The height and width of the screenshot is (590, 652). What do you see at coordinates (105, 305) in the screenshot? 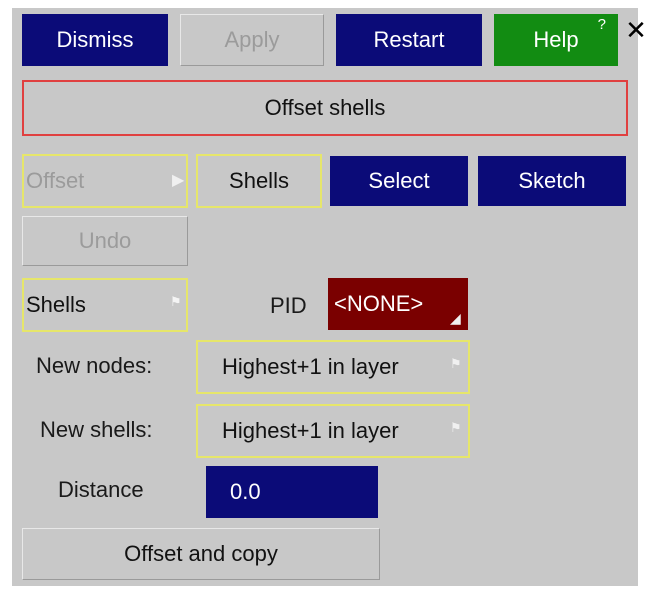
I see `shells-type-dropdown: Shells ⚑` at bounding box center [105, 305].